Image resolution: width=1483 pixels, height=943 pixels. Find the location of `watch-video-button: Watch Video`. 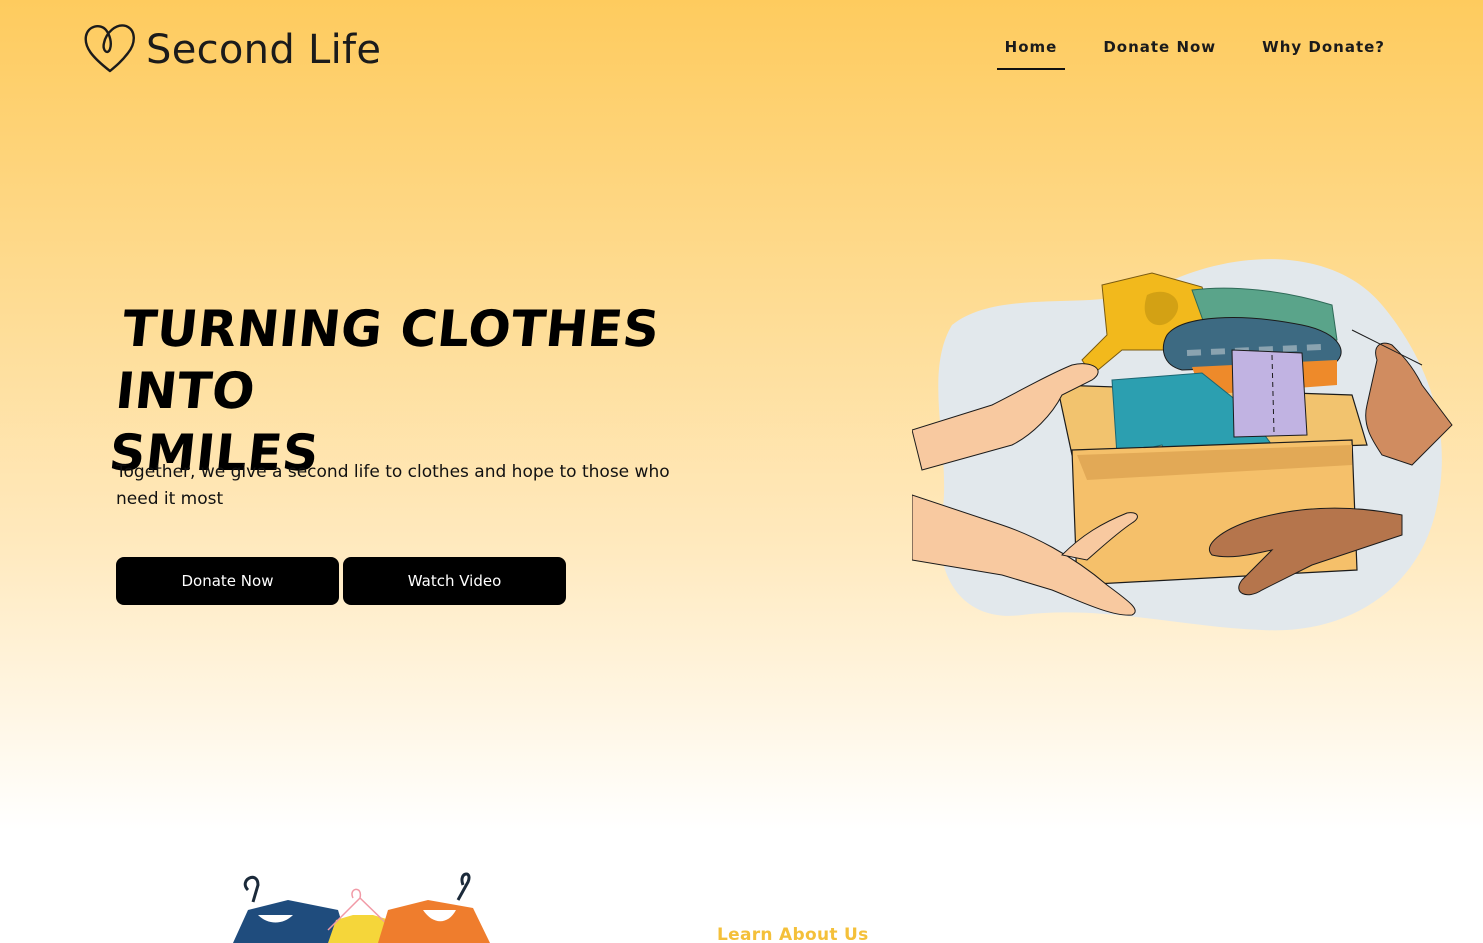

watch-video-button: Watch Video is located at coordinates (454, 581).